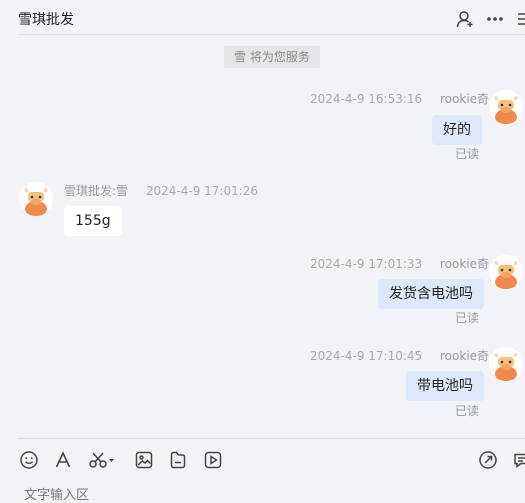 The image size is (525, 503). I want to click on toolbar-divider, so click(271, 438).